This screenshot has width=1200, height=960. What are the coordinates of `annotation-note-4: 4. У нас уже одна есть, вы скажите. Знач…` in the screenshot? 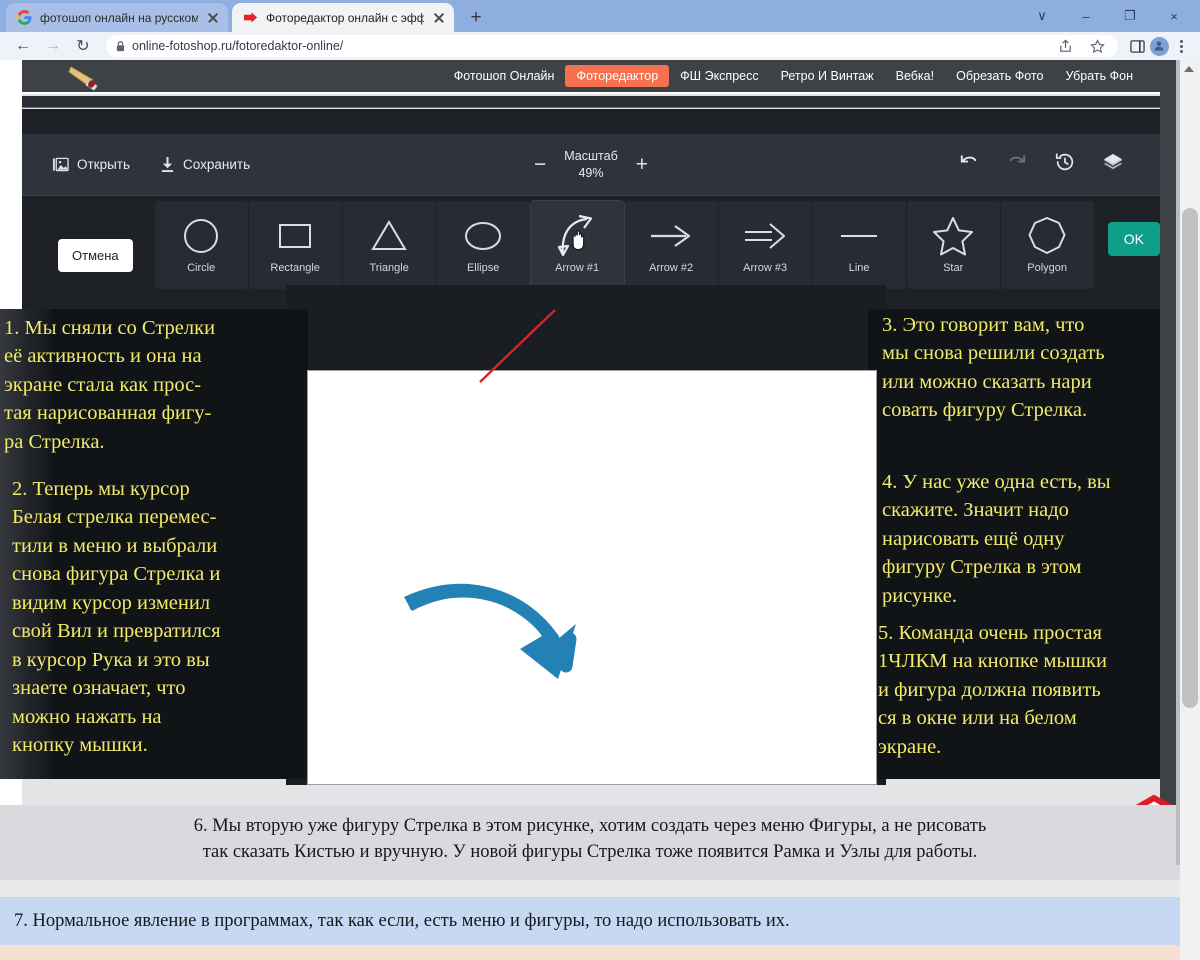 It's located at (996, 539).